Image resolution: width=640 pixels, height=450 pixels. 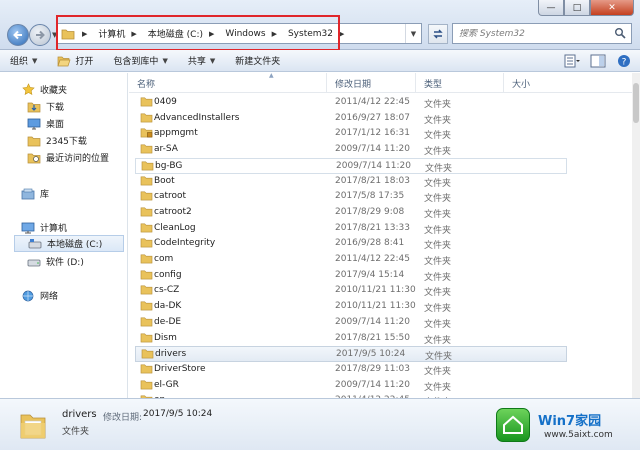 What do you see at coordinates (371, 354) in the screenshot?
I see `file-date: 2017/9/5 10:24` at bounding box center [371, 354].